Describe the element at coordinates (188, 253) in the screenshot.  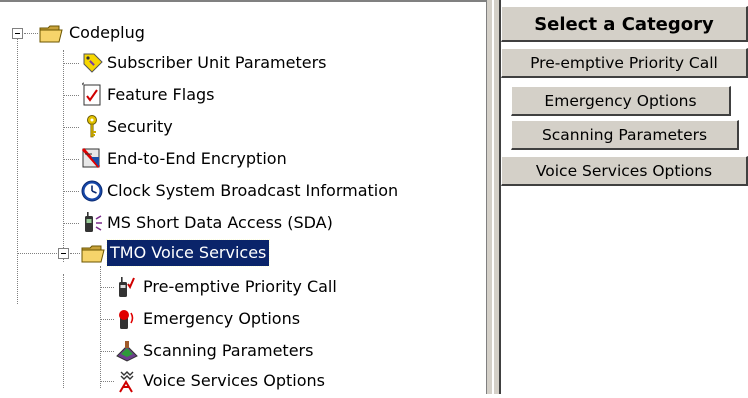
I see `tree-label-selected: TMO Voice Services` at that location.